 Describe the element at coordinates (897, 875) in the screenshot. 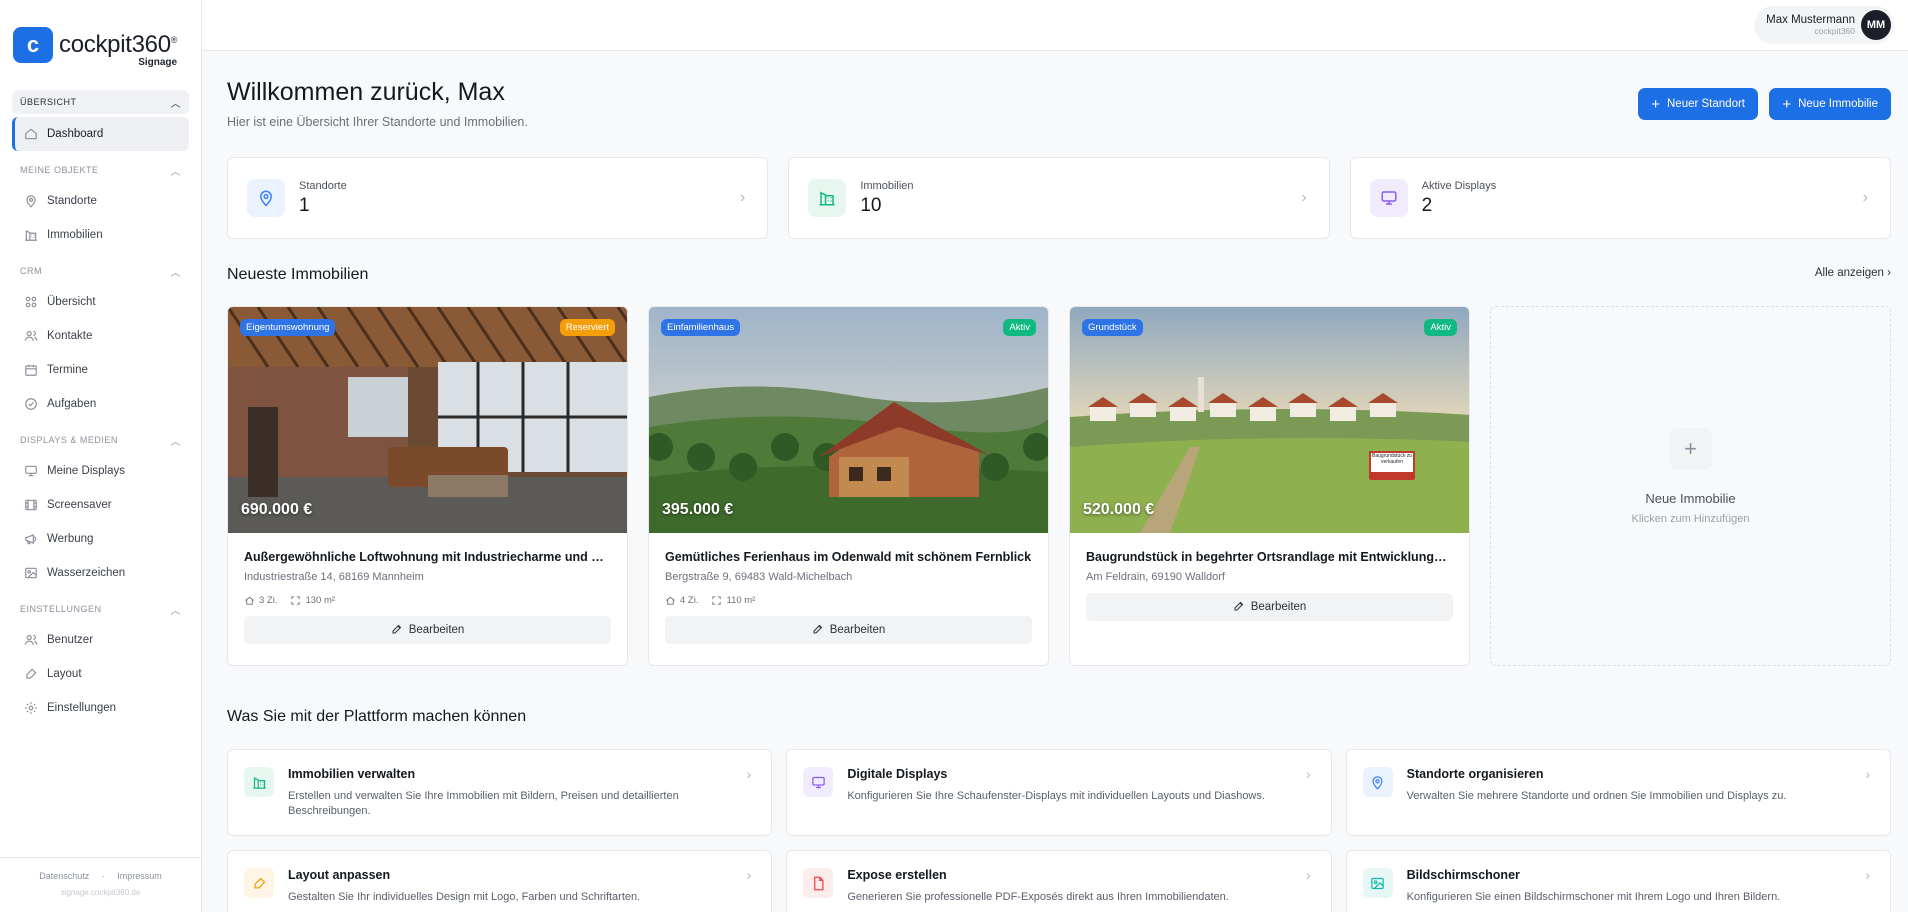

I see `feature-title: Expose erstellen` at that location.